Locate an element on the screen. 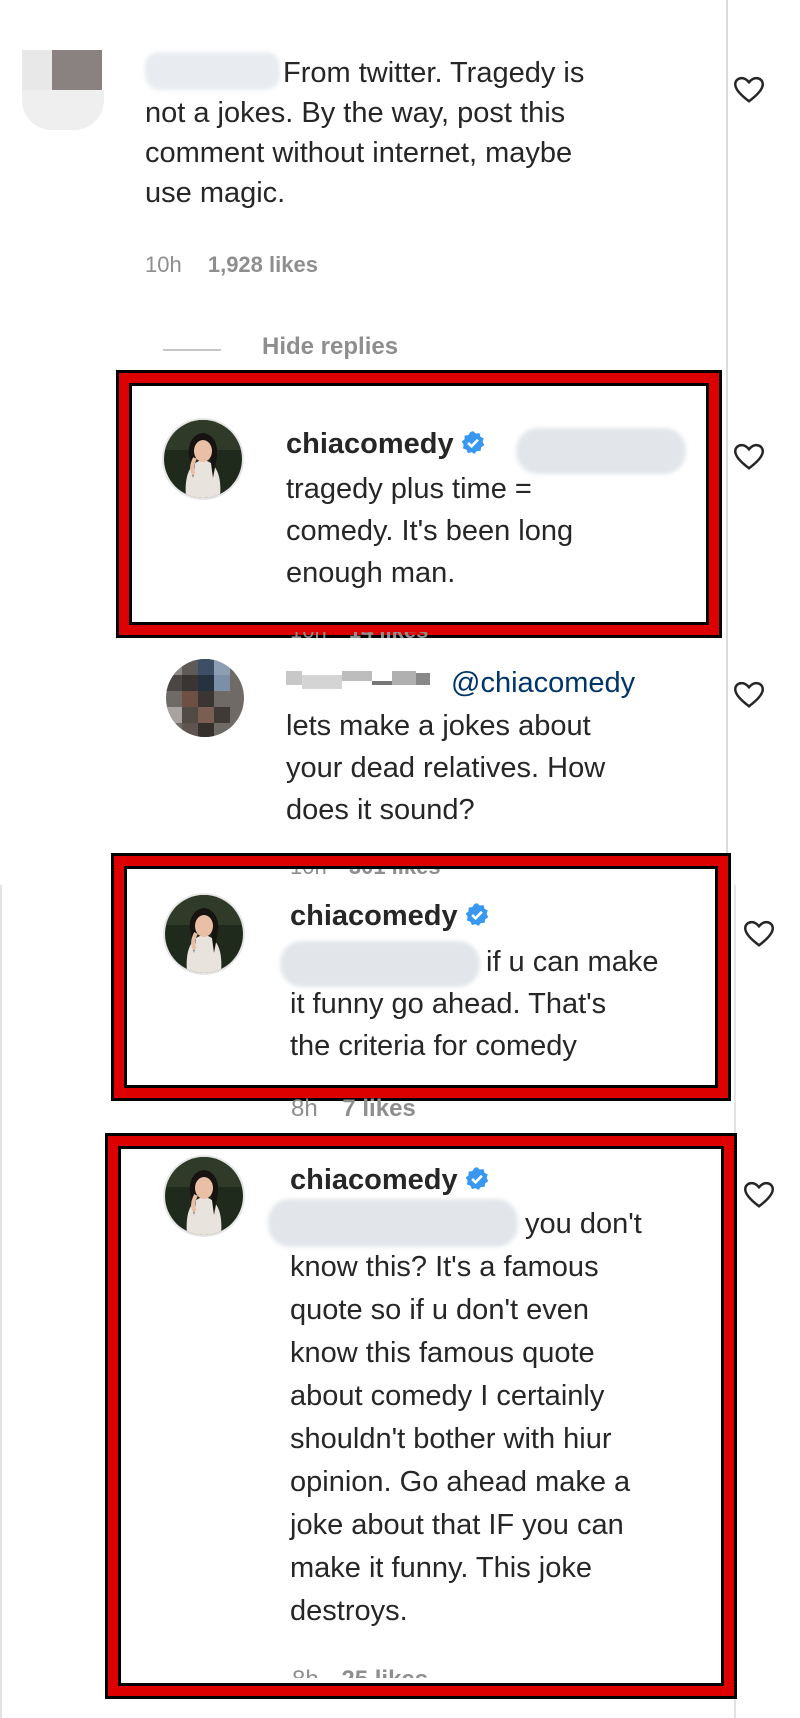 The width and height of the screenshot is (800, 1718). reply-text-line: comedy. It's been long is located at coordinates (430, 531).